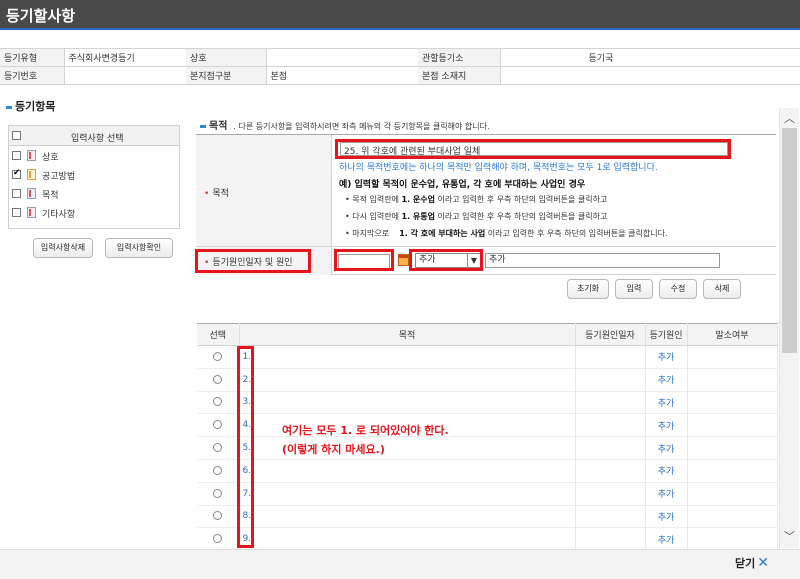 The height and width of the screenshot is (579, 800). I want to click on delete-input-button: 입력사항삭제, so click(63, 248).